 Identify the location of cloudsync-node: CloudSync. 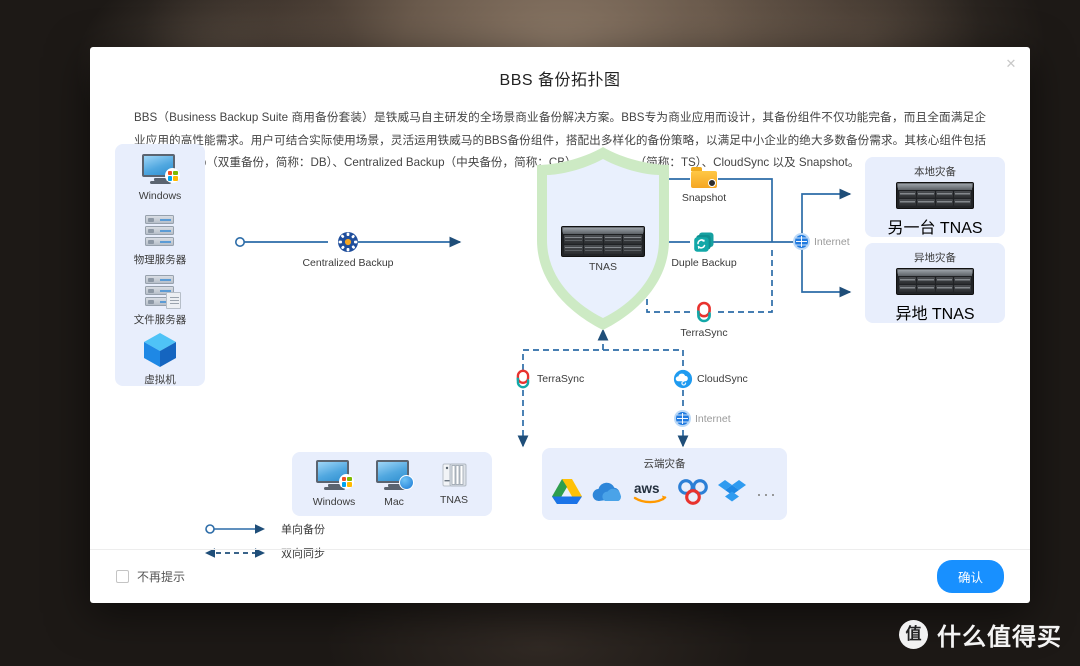
(710, 379).